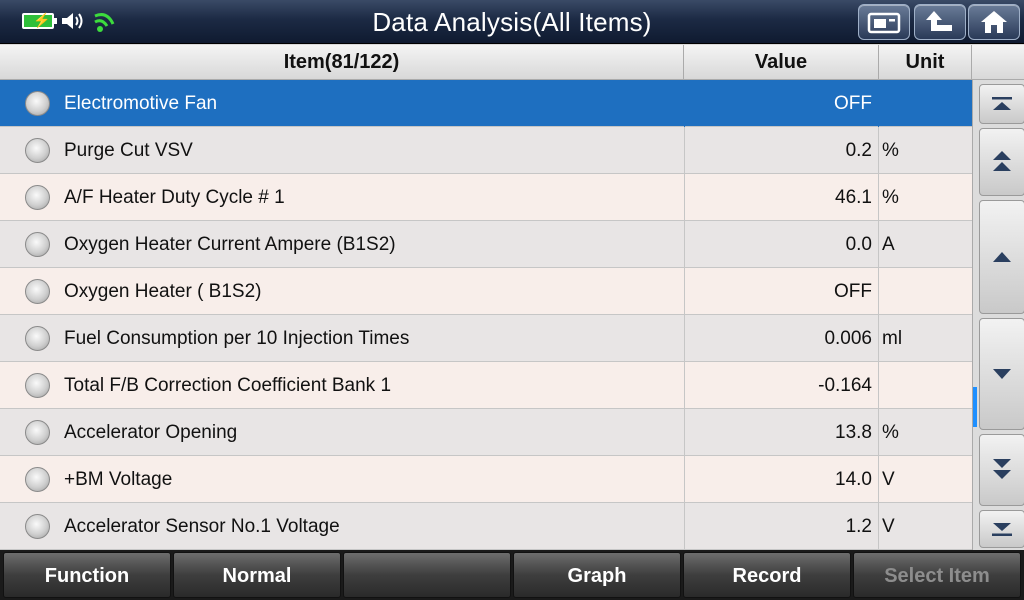  Describe the element at coordinates (998, 315) in the screenshot. I see `scroll-controls` at that location.